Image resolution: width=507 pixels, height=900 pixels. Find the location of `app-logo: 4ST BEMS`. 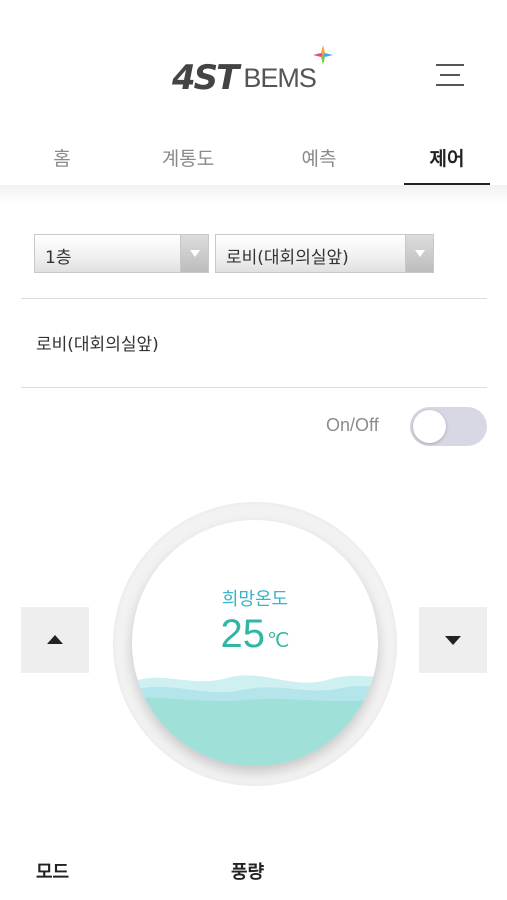

app-logo: 4ST BEMS is located at coordinates (252, 71).